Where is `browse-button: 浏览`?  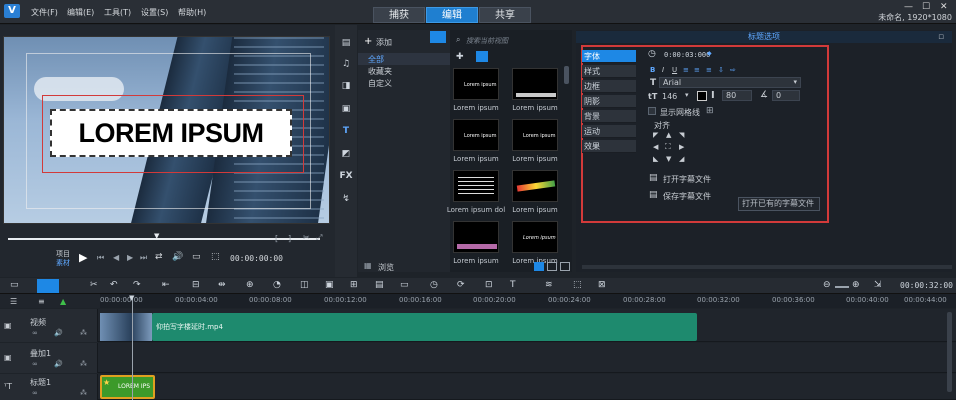 browse-button: 浏览 is located at coordinates (386, 267).